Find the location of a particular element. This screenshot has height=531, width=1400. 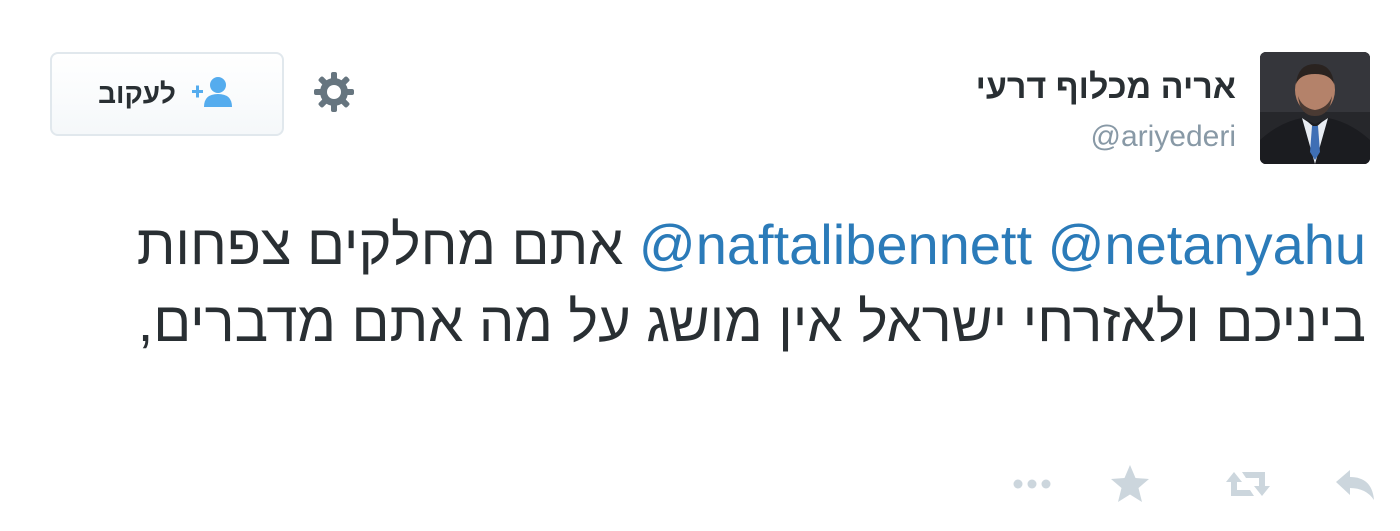

profile-handle: @ariyederi is located at coordinates (1163, 137).